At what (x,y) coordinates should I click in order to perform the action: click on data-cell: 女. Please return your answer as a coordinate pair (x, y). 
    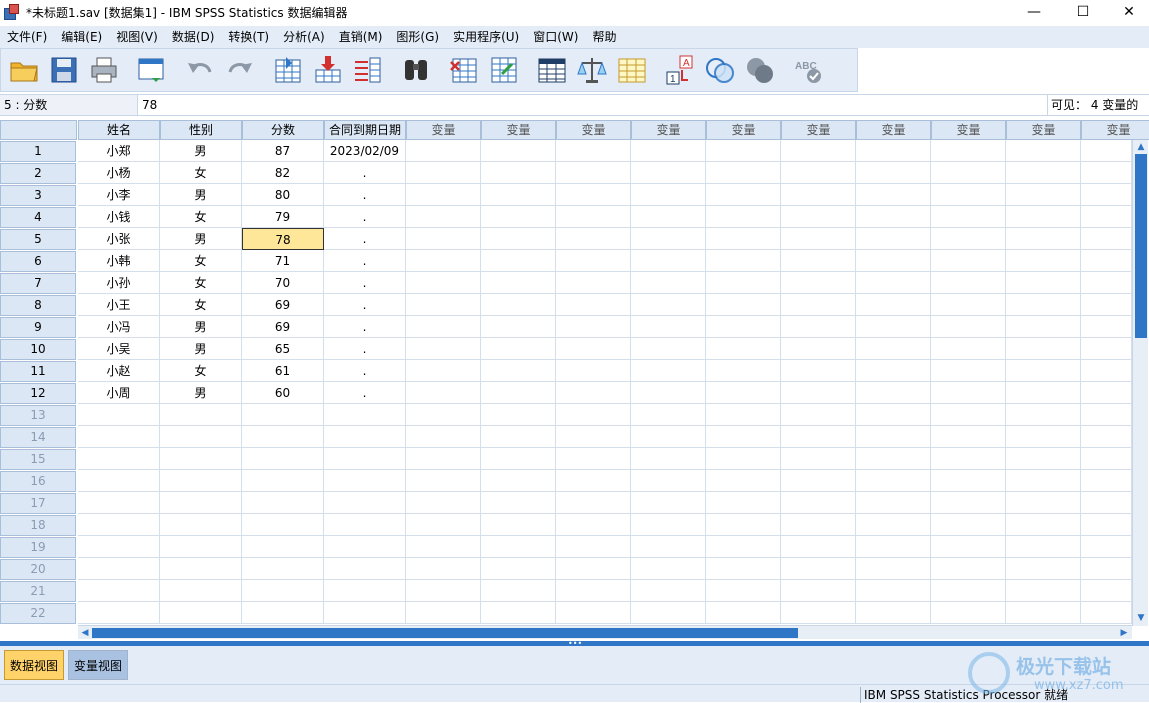
    Looking at the image, I should click on (201, 283).